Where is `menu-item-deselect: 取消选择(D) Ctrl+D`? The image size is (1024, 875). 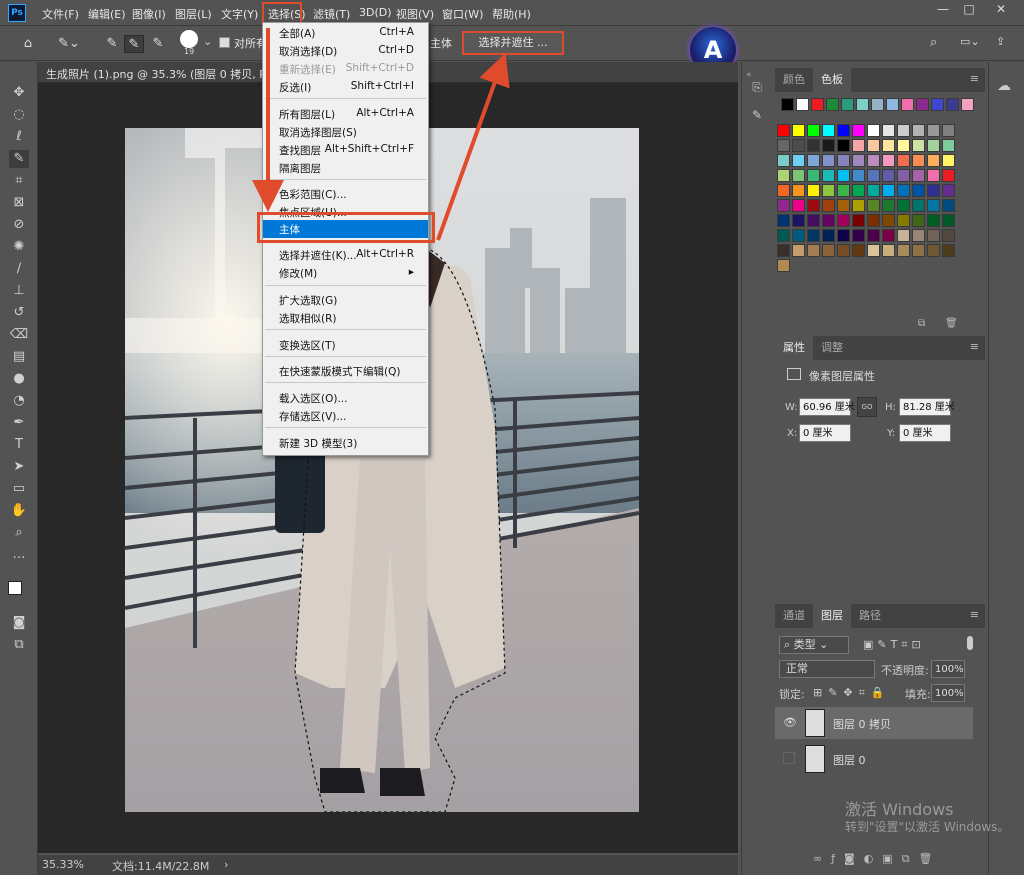
menu-item-deselect: 取消选择(D) Ctrl+D is located at coordinates (345, 51).